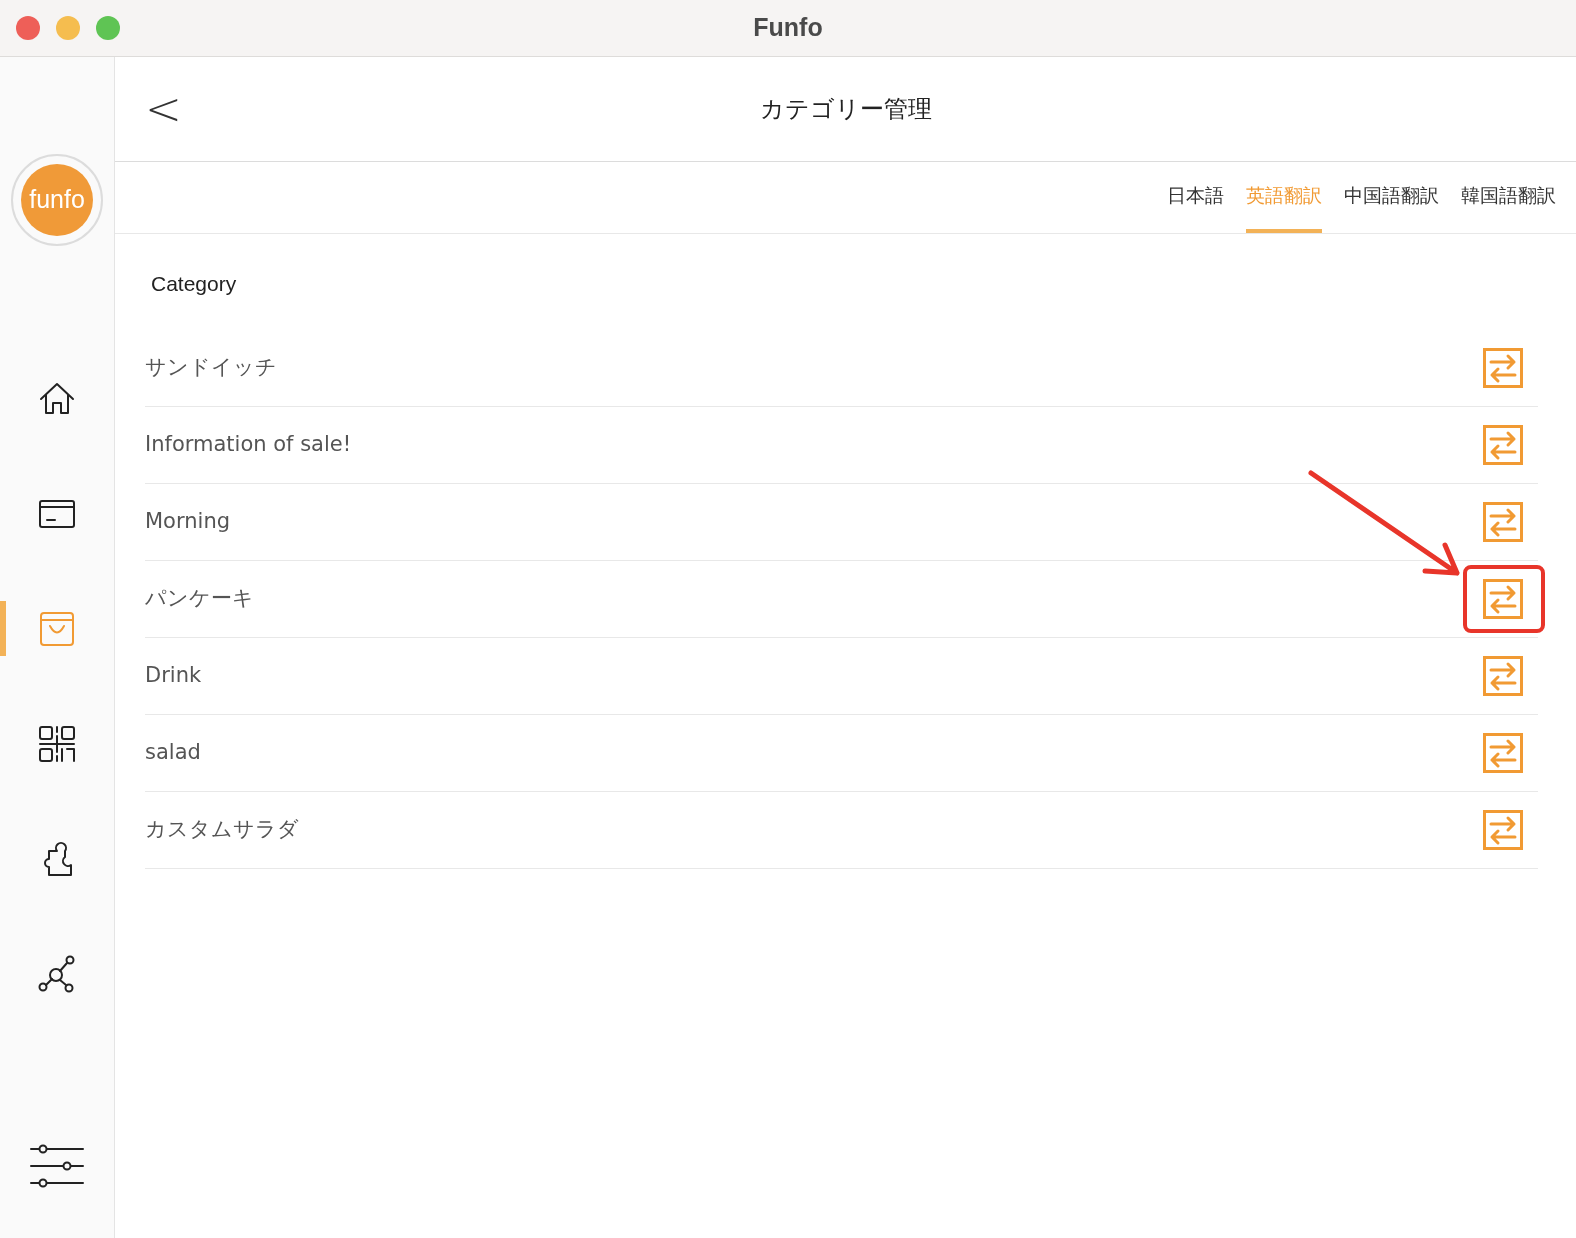 The width and height of the screenshot is (1576, 1238). I want to click on language-tab: 日本語, so click(1195, 197).